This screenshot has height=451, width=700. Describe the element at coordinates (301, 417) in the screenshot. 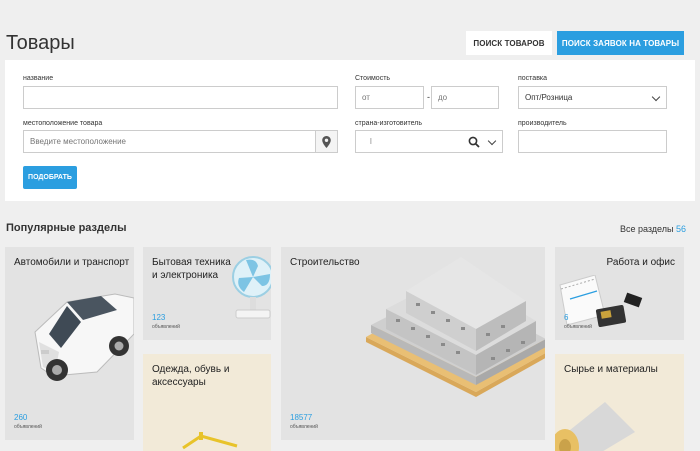

I see `card-count: 18577` at that location.